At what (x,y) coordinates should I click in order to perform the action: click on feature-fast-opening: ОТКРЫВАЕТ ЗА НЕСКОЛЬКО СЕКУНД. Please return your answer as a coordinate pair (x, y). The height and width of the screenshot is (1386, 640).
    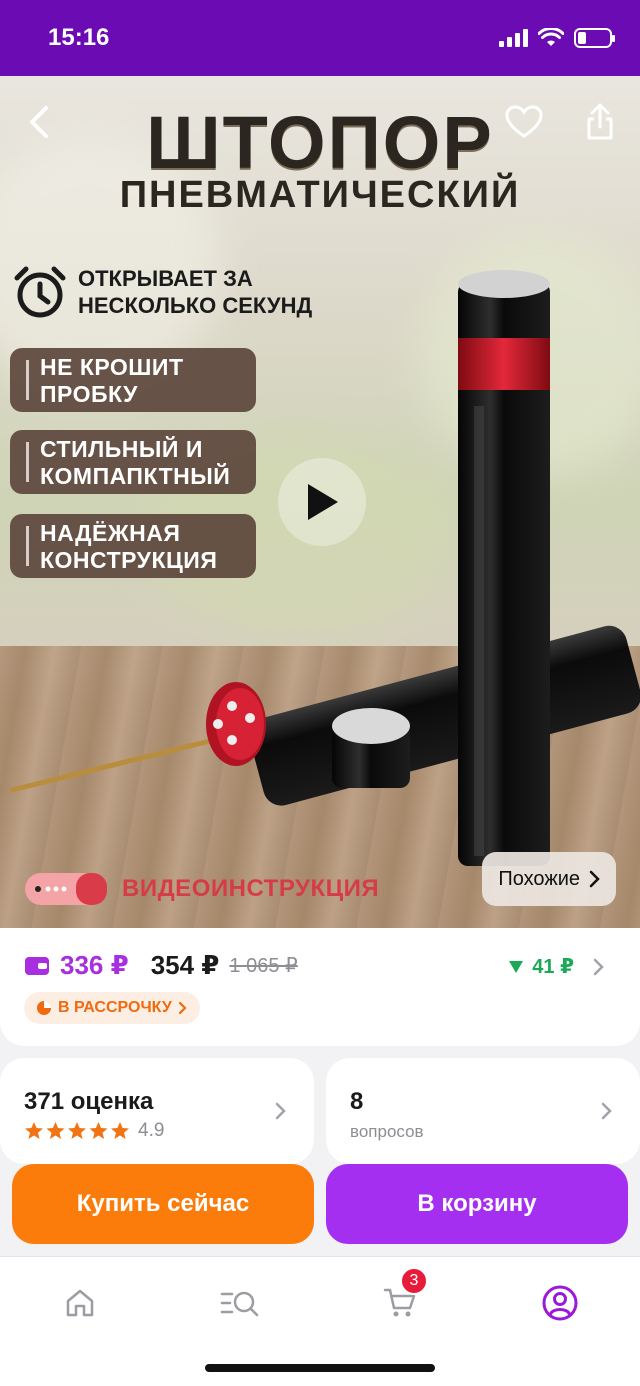
    Looking at the image, I should click on (180, 292).